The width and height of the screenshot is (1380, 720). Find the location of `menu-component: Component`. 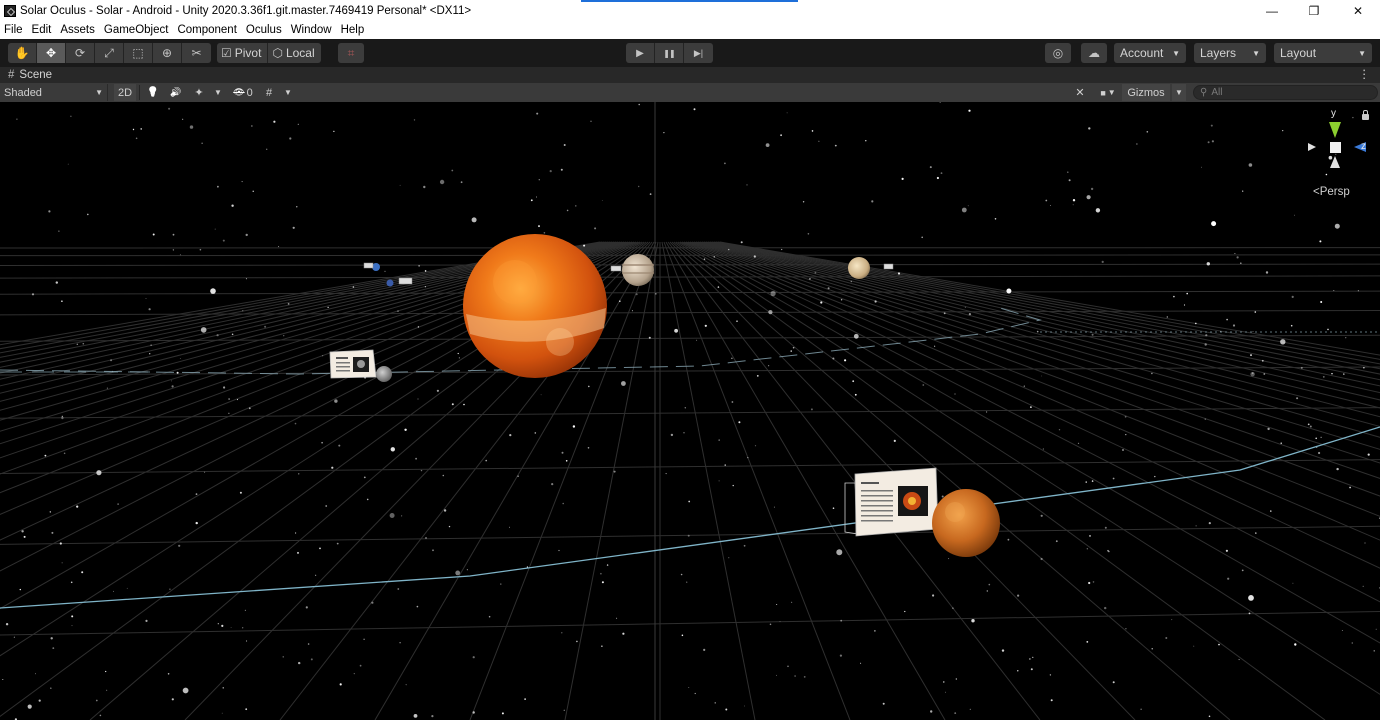

menu-component: Component is located at coordinates (209, 30).